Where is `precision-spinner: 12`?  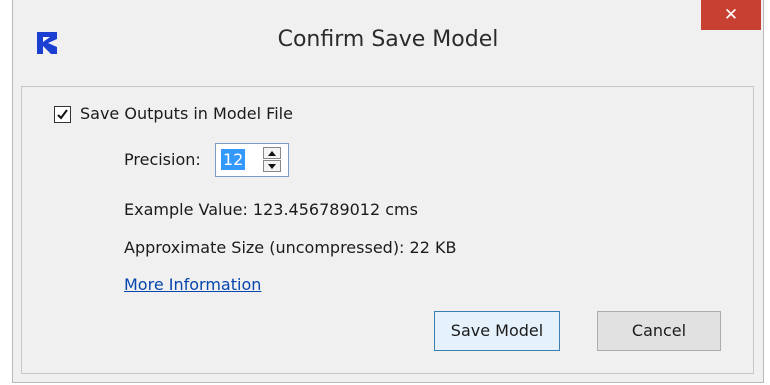
precision-spinner: 12 is located at coordinates (252, 160).